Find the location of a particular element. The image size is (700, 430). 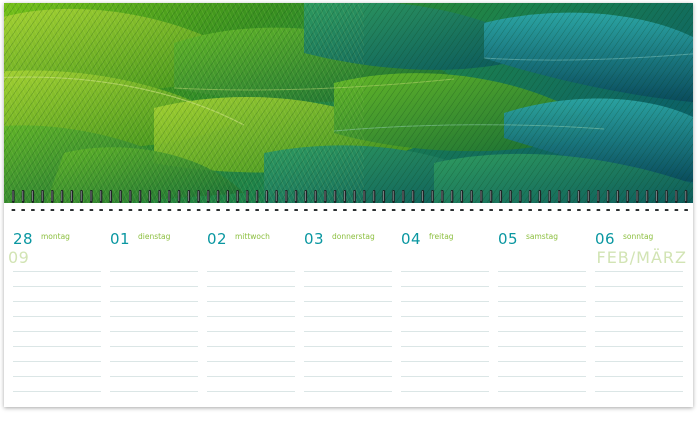

week-number: 09 is located at coordinates (19, 257).